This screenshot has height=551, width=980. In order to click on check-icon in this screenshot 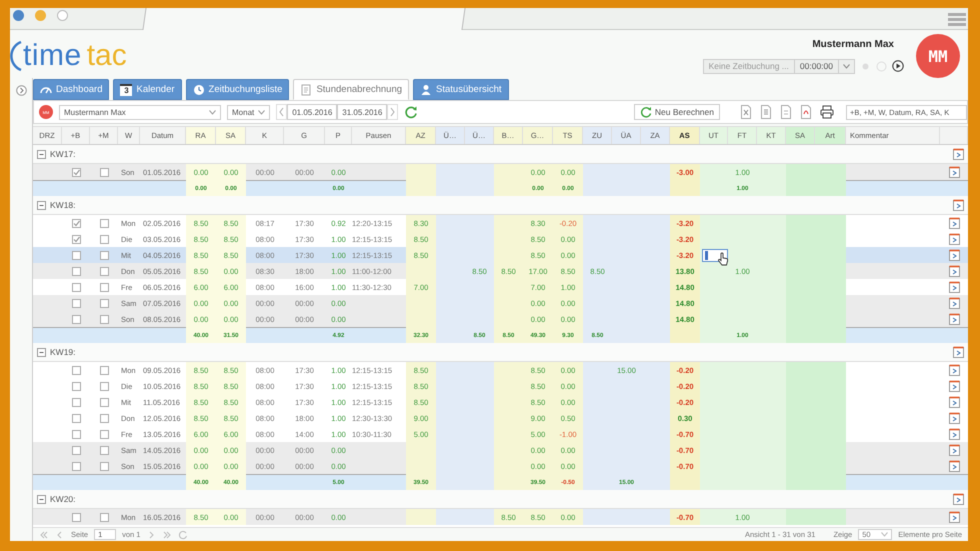, I will do `click(76, 172)`.